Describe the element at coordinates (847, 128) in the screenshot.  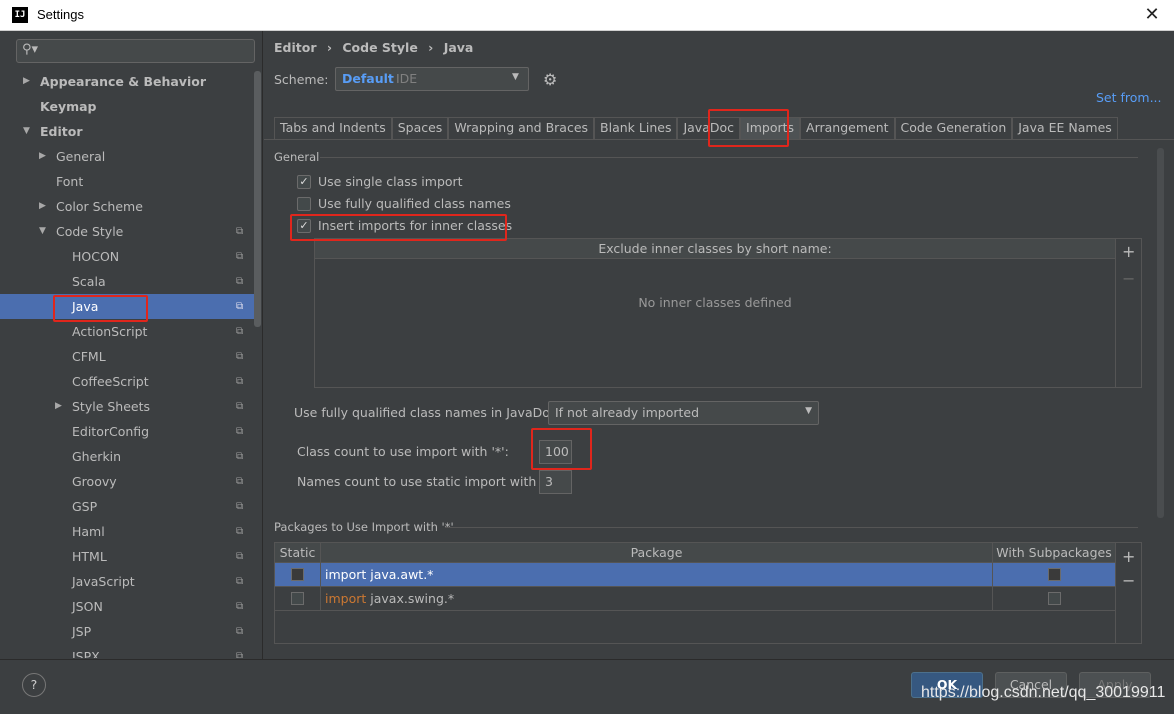
I see `tab-arrangement: Arrangement` at that location.